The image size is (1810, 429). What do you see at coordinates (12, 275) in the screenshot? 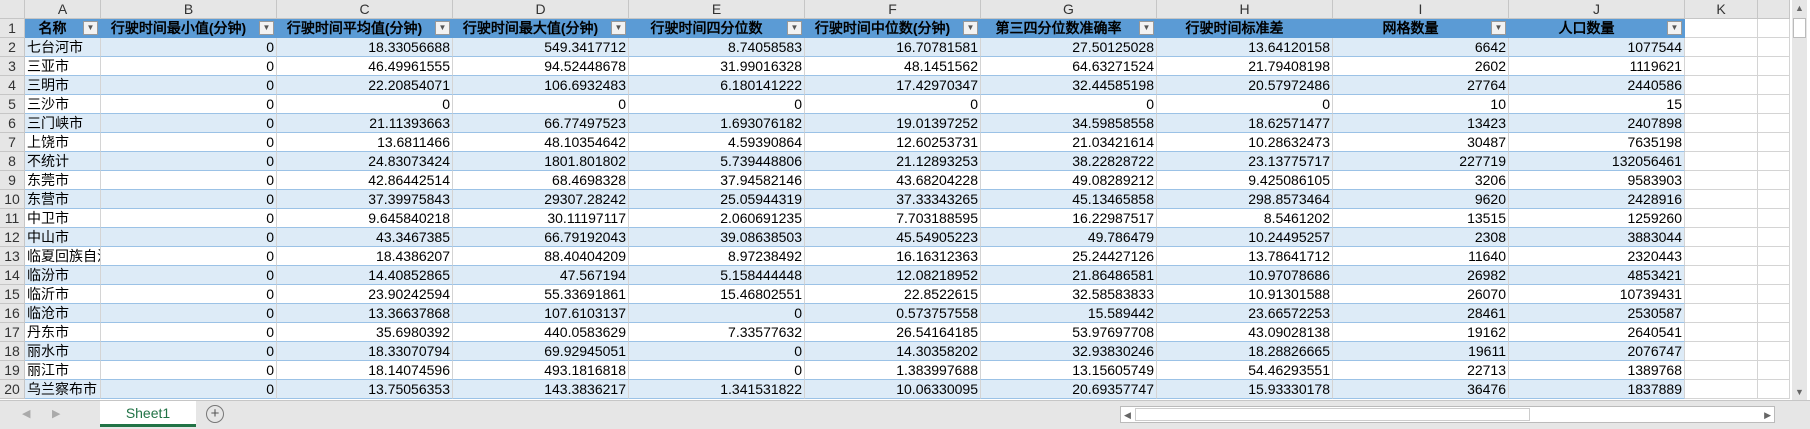
I see `row-header: 14` at bounding box center [12, 275].